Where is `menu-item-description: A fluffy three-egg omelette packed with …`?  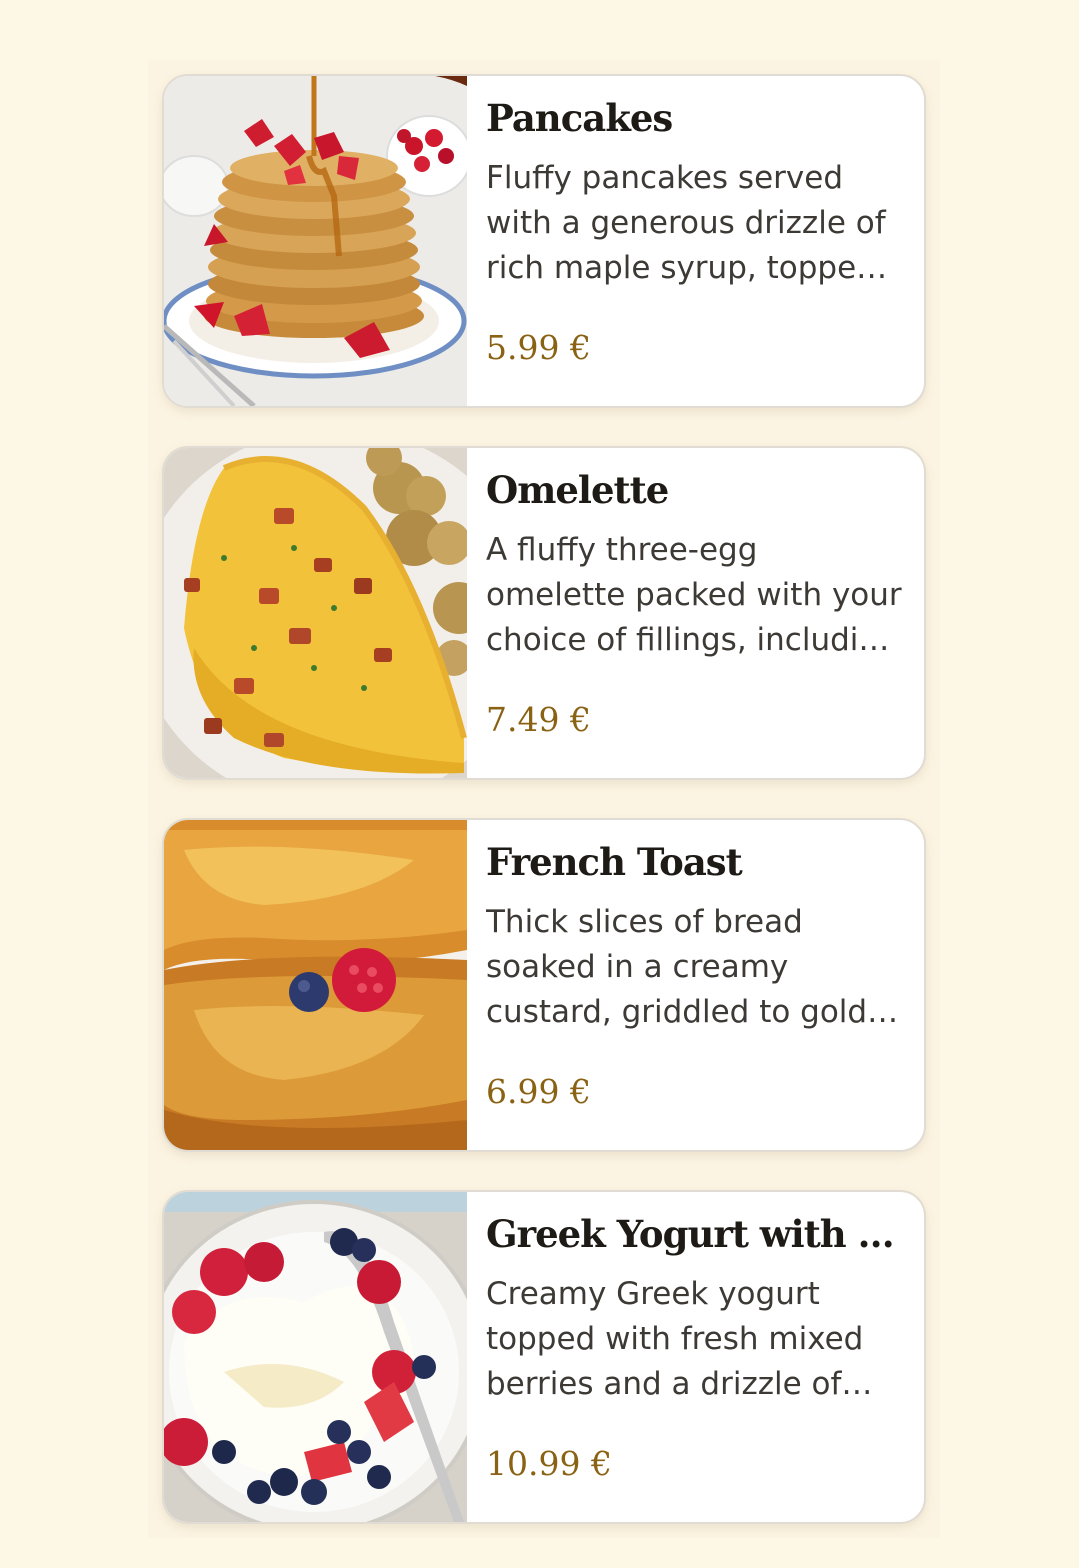 menu-item-description: A fluffy three-egg omelette packed with … is located at coordinates (694, 595).